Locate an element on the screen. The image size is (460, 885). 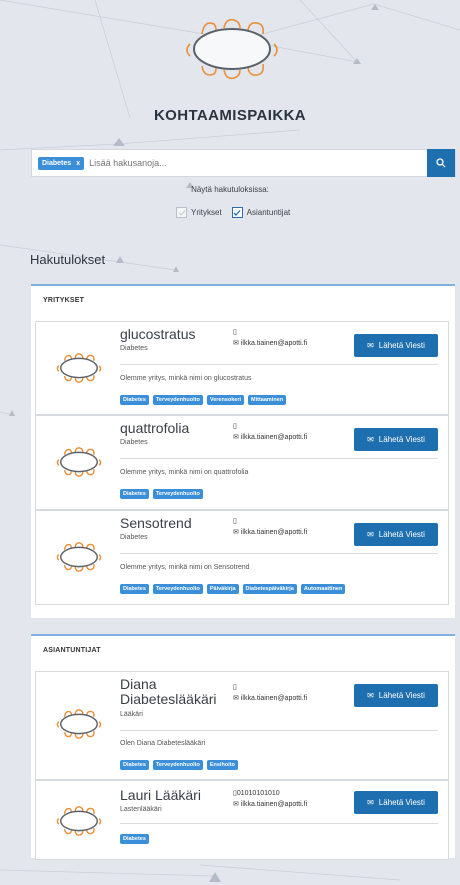
tag-list: Diabetes Terveydenhuolto is located at coordinates (161, 494).